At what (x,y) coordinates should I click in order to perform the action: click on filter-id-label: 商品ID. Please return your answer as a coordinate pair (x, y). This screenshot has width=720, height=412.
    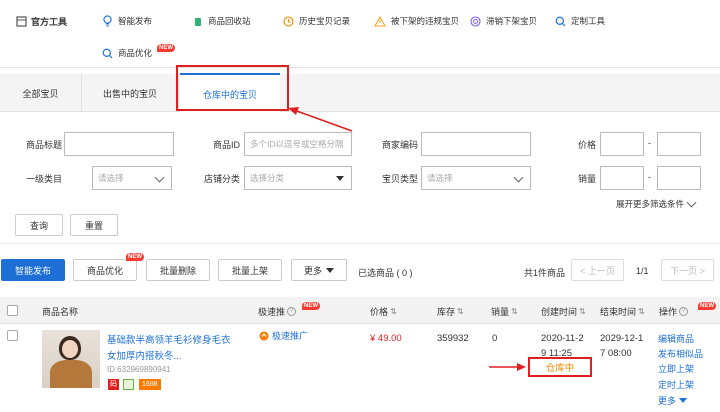
    Looking at the image, I should click on (226, 145).